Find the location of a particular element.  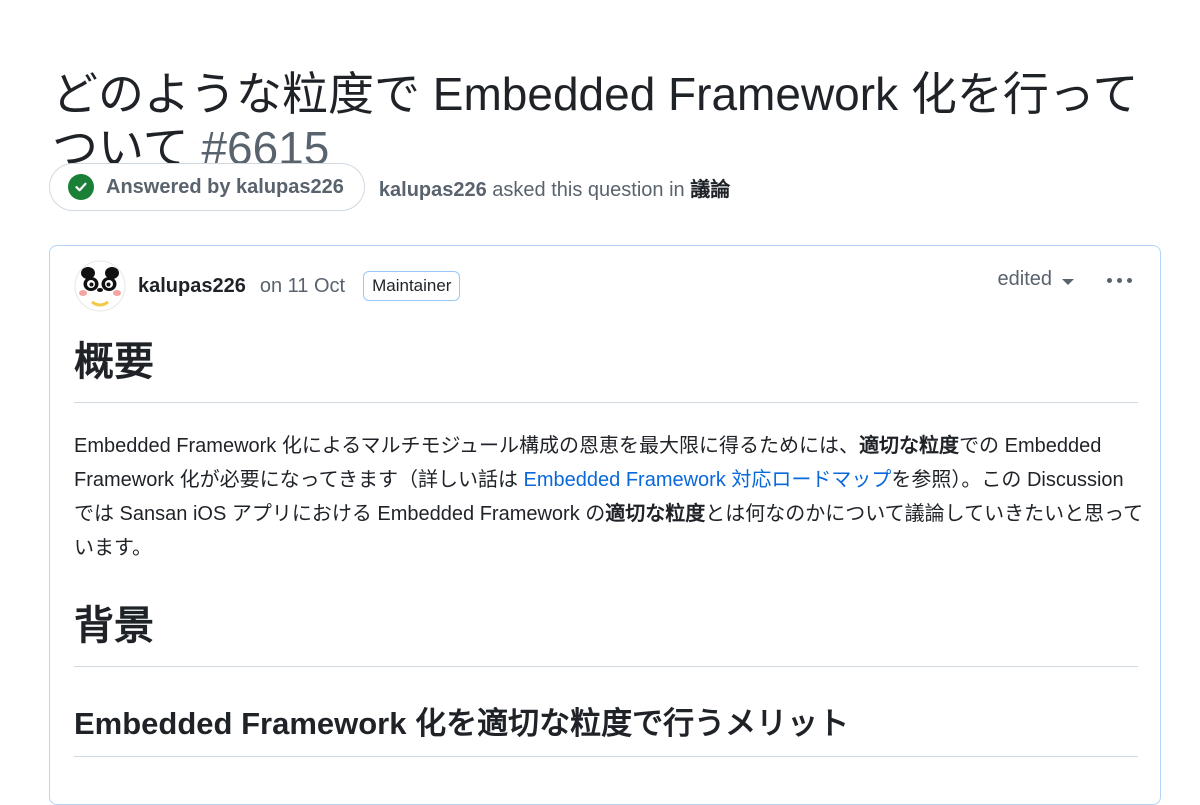

caret-down-icon is located at coordinates (1068, 281).